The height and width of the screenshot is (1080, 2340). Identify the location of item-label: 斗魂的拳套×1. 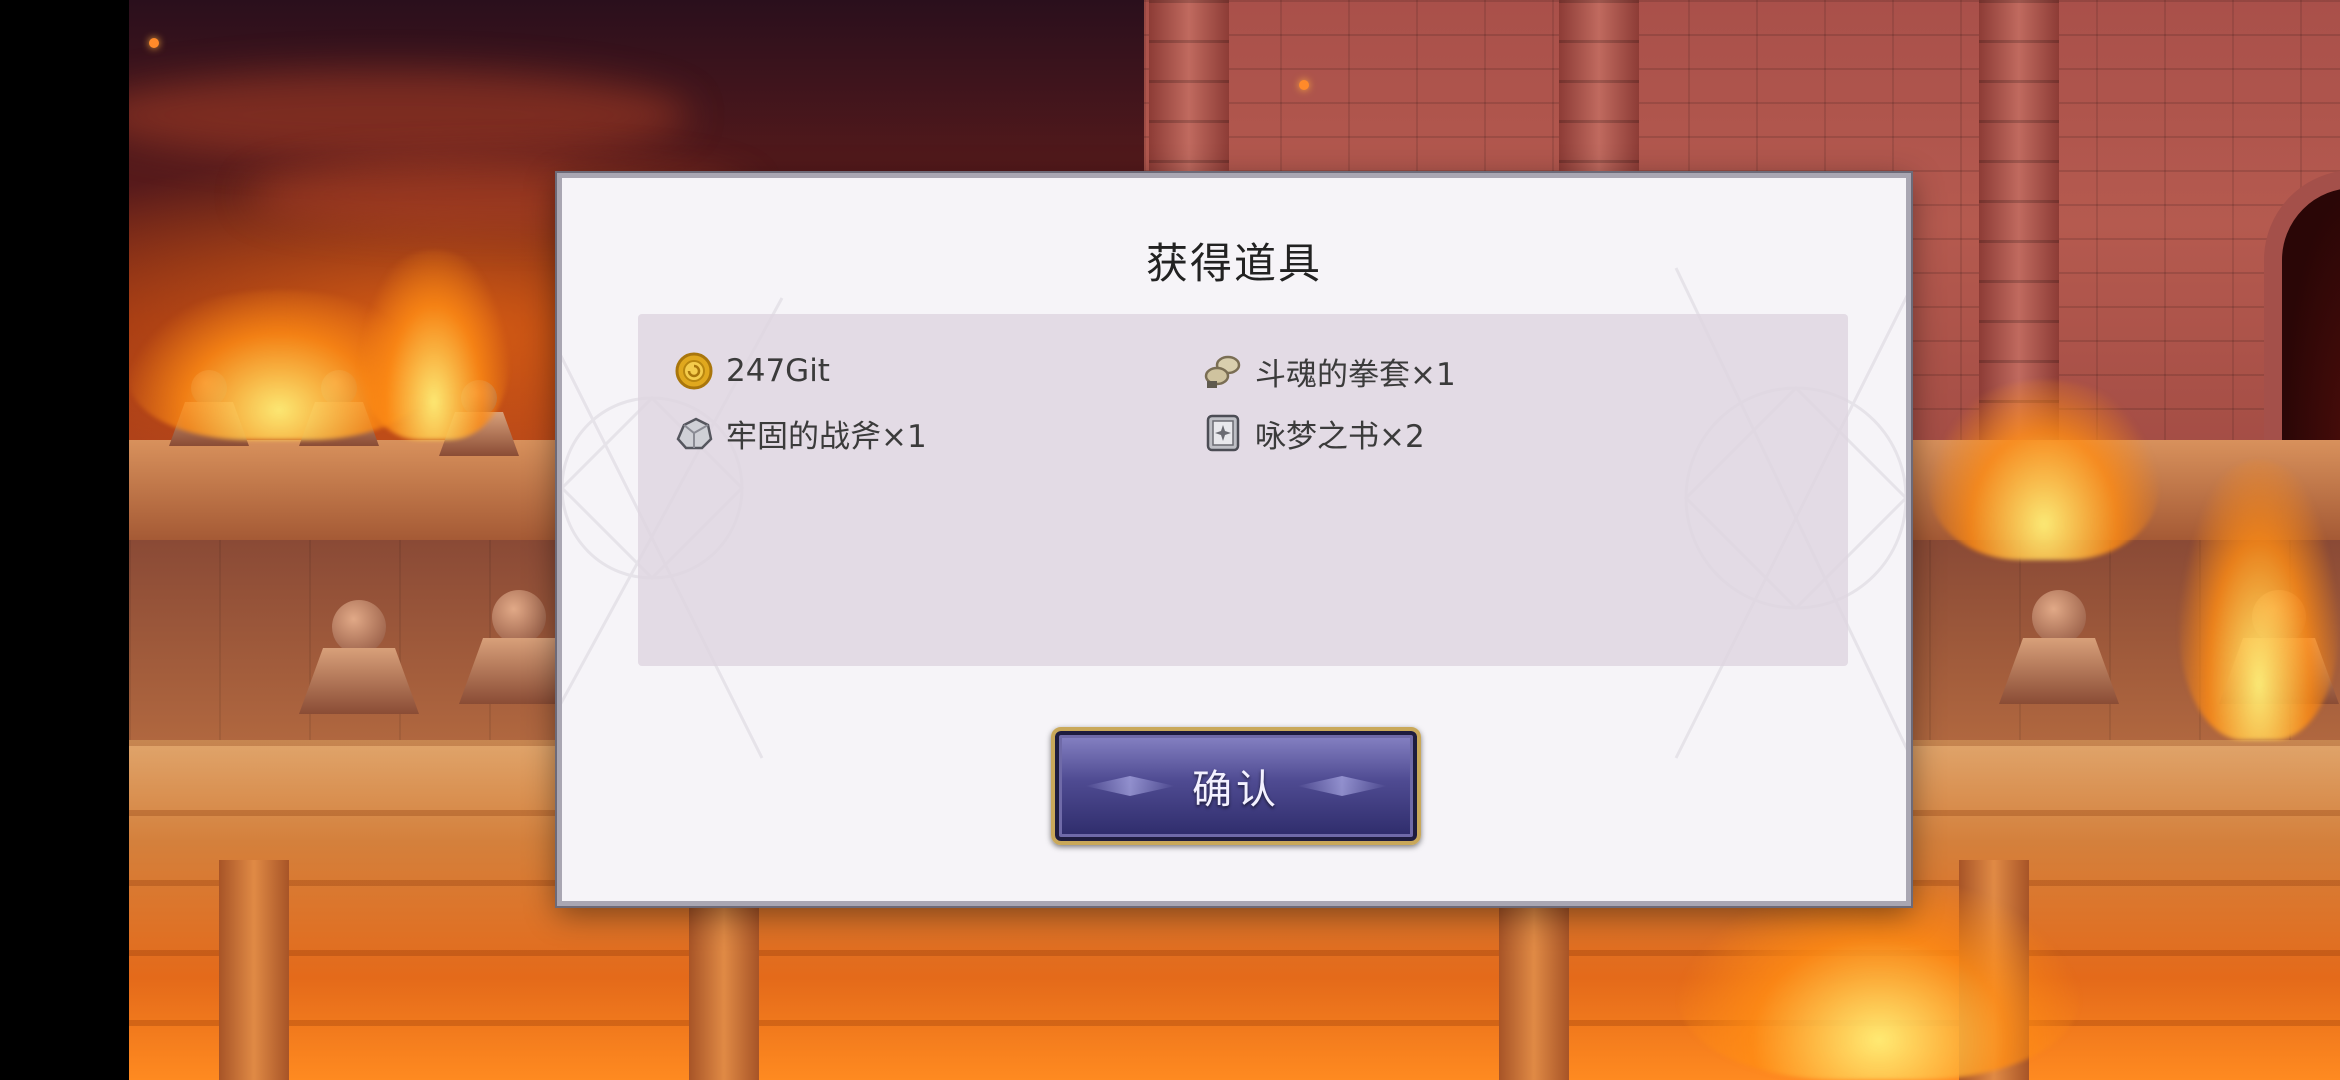
(1355, 374).